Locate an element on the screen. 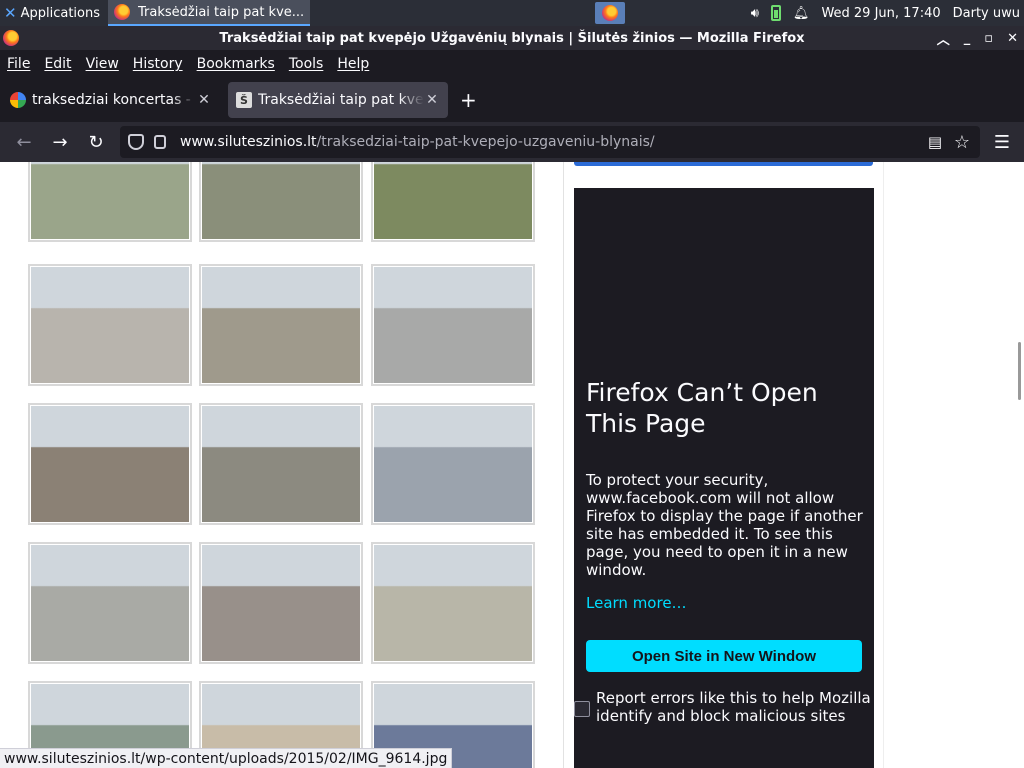  bookmark-star-icon: ☆ is located at coordinates (962, 142).